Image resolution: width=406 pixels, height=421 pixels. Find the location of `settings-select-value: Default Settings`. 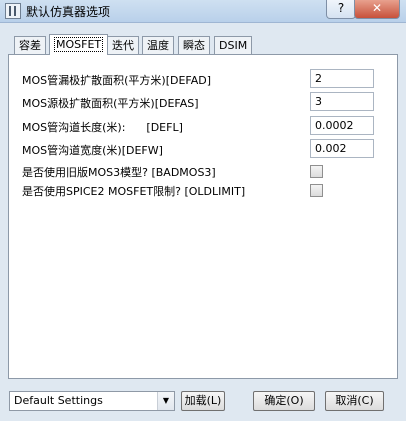

settings-select-value: Default Settings is located at coordinates (58, 400).